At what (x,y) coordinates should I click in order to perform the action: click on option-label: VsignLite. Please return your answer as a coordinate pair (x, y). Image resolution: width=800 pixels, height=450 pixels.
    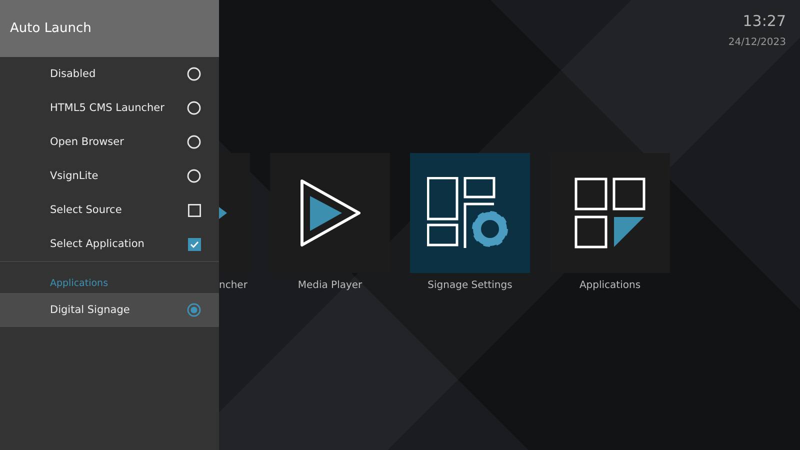
    Looking at the image, I should click on (74, 176).